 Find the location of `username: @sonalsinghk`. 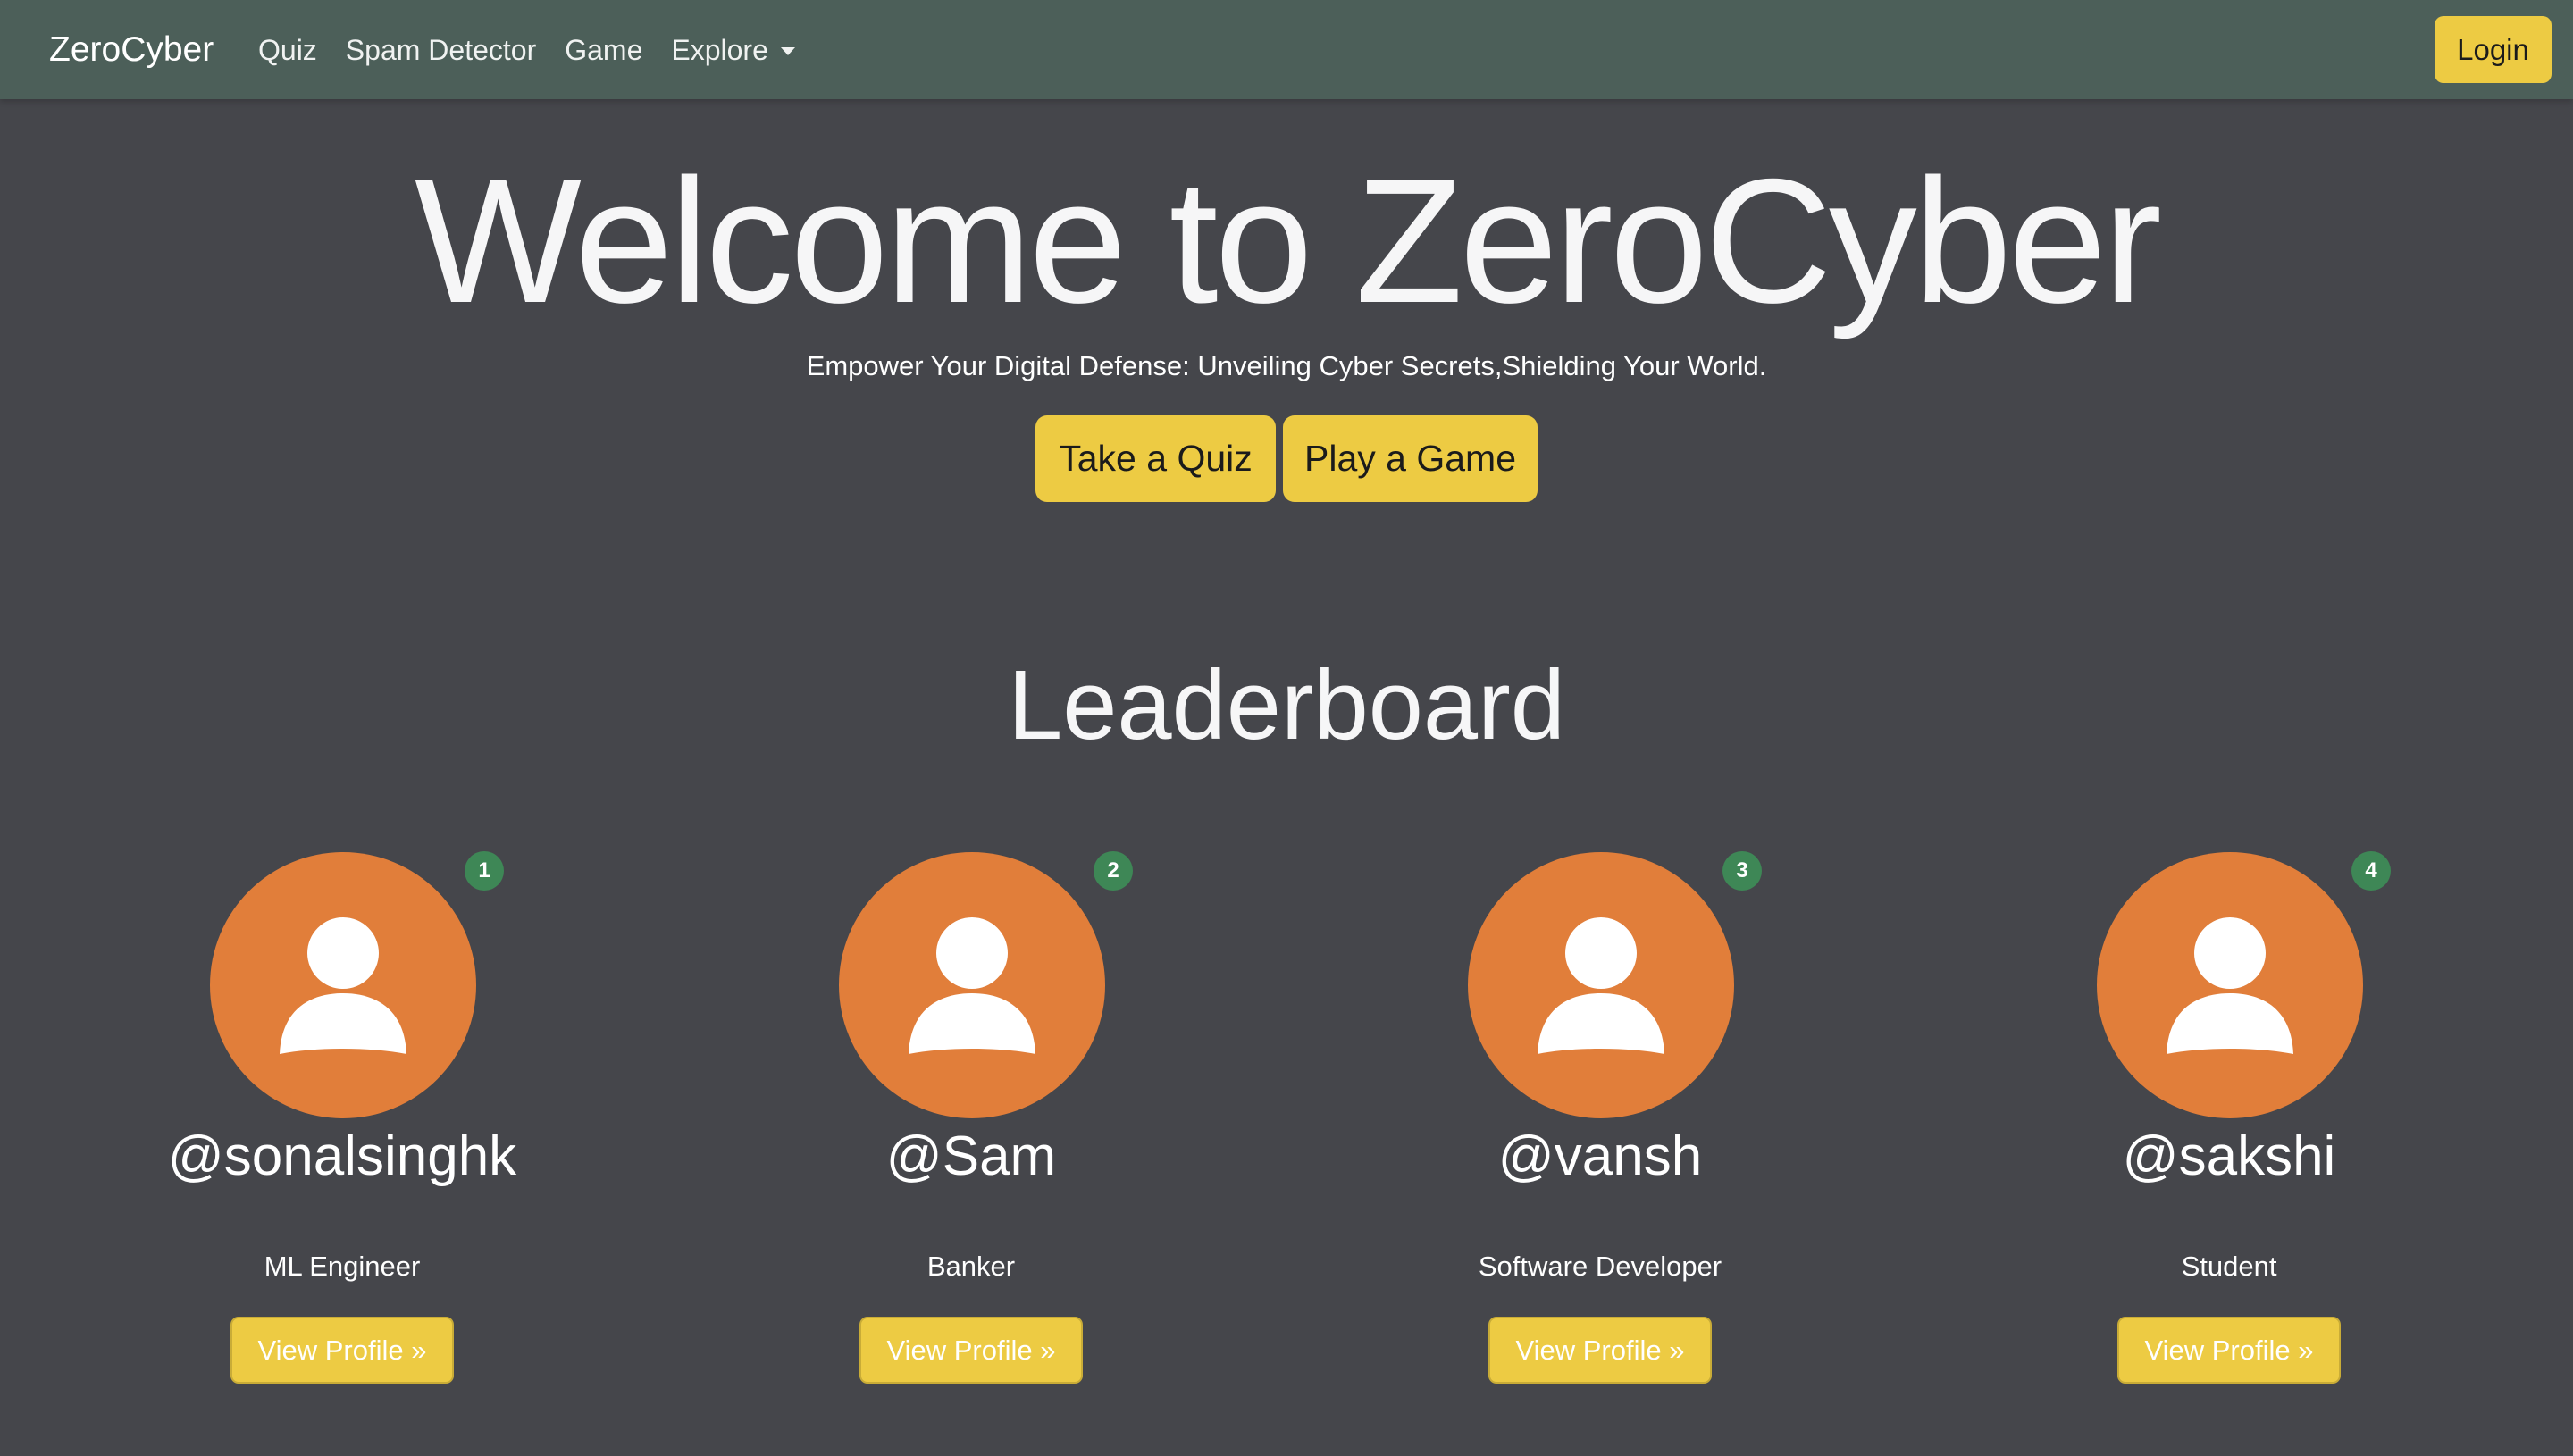

username: @sonalsinghk is located at coordinates (342, 1156).